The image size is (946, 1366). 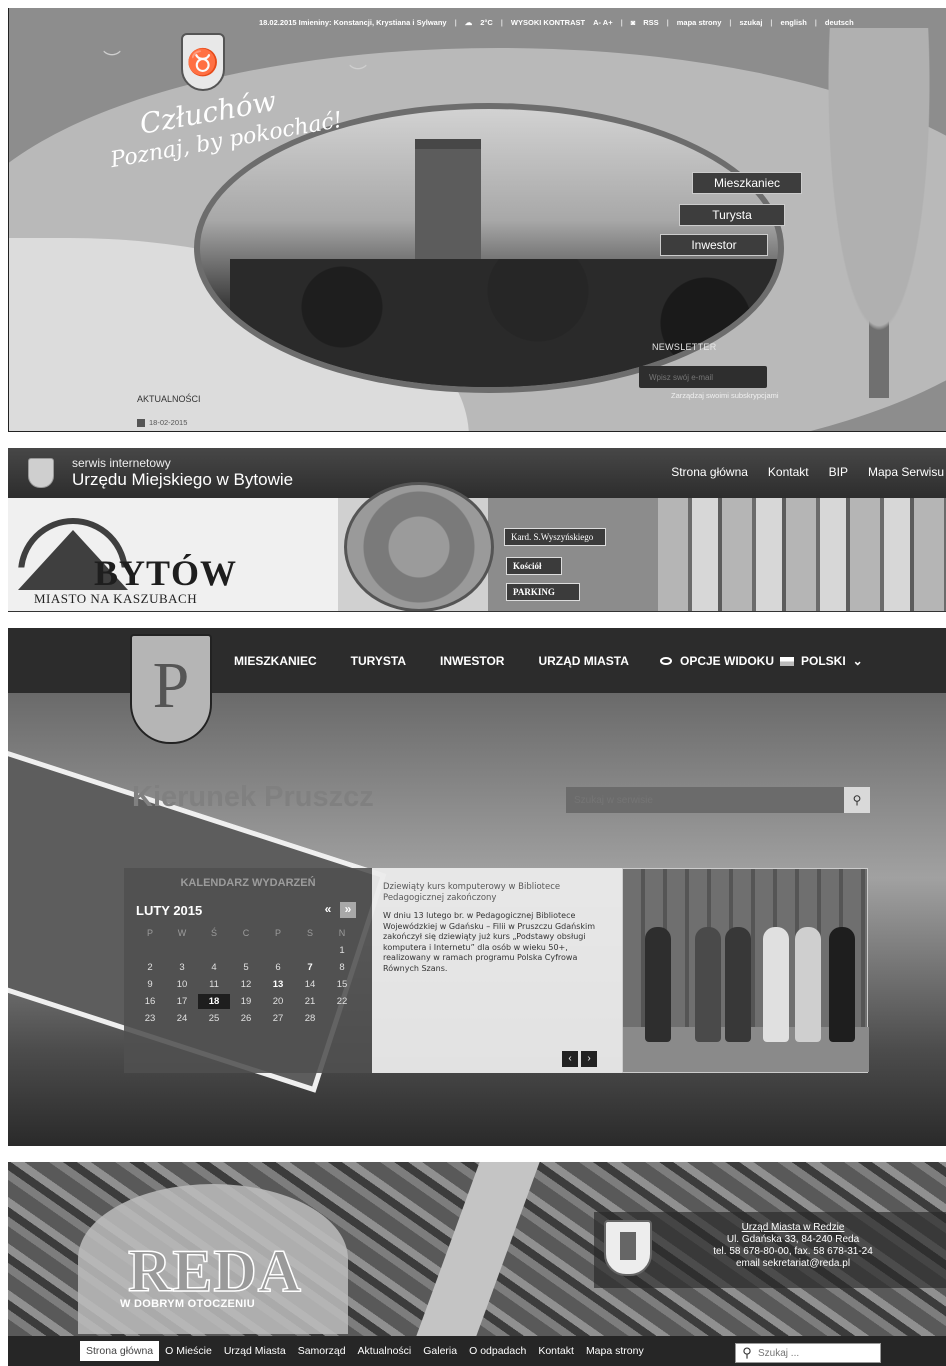 What do you see at coordinates (182, 480) in the screenshot?
I see `service-title: Urzędu Miejskiego w Bytowie` at bounding box center [182, 480].